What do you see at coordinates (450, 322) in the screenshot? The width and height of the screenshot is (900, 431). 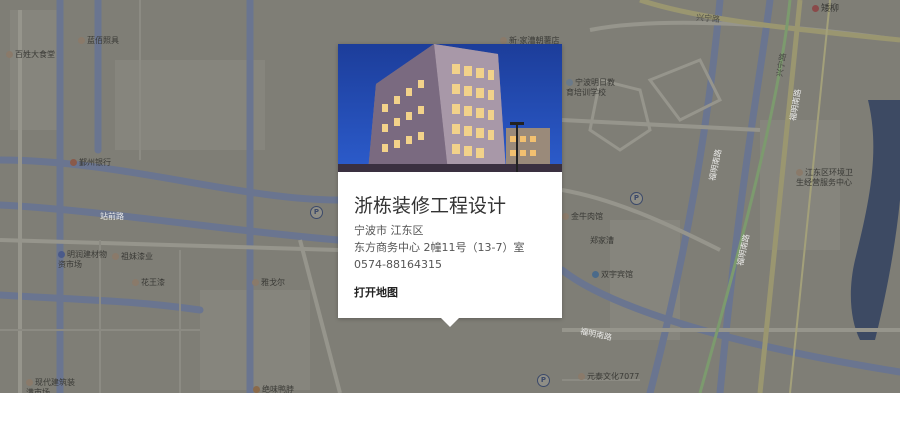 I see `popup-pointer` at bounding box center [450, 322].